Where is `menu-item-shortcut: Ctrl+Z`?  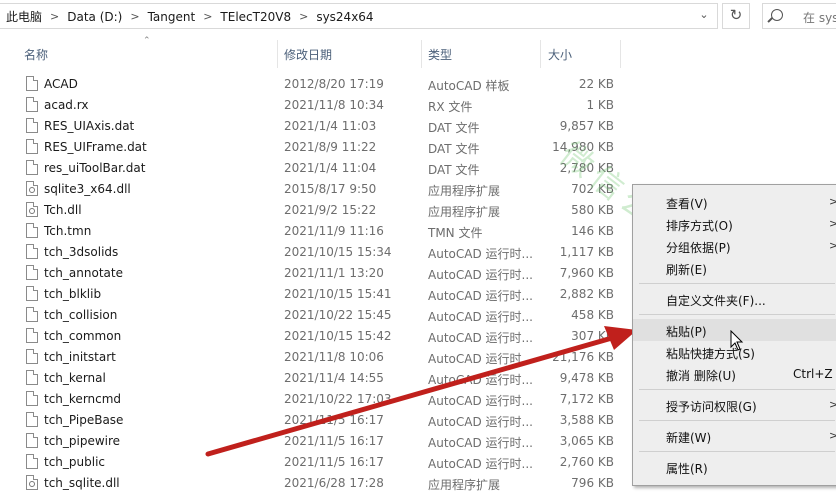 menu-item-shortcut: Ctrl+Z is located at coordinates (813, 374).